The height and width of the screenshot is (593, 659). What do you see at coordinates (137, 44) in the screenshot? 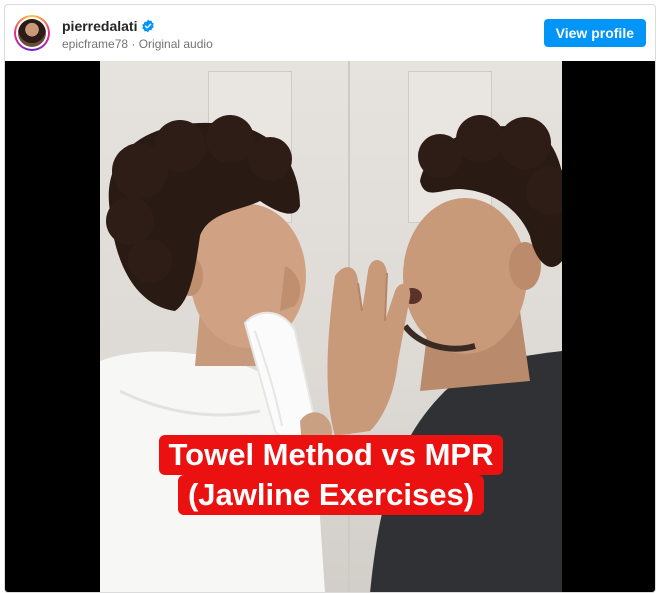
I see `audio-subline: epicframe78 · Original audio` at bounding box center [137, 44].